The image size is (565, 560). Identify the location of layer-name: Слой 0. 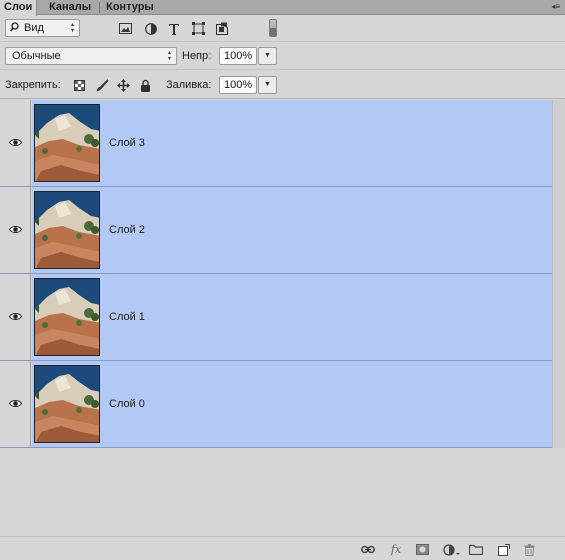
(127, 404).